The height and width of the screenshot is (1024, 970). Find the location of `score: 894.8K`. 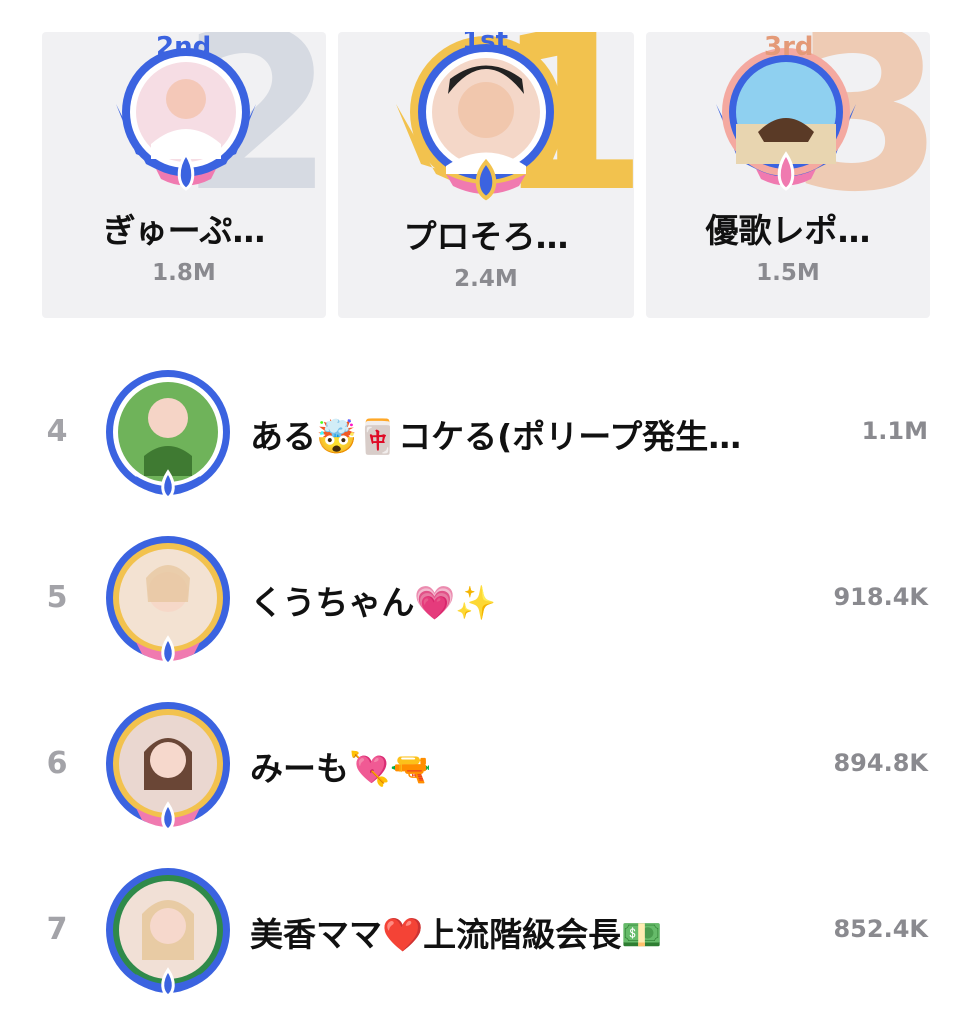

score: 894.8K is located at coordinates (880, 763).